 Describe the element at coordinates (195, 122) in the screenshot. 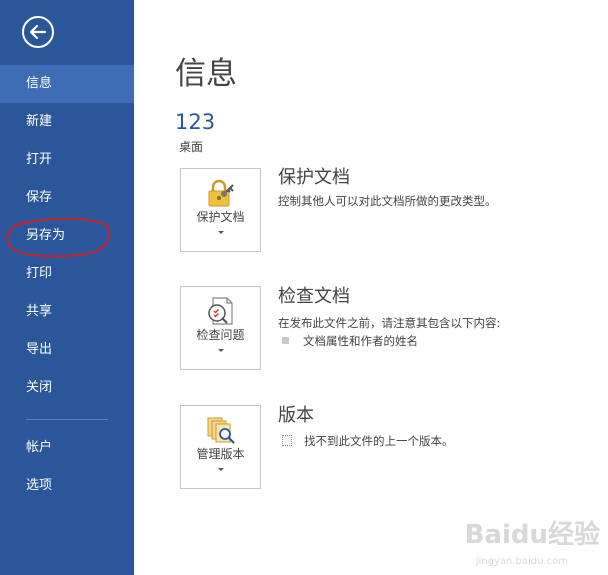

I see `document-name: 123` at that location.